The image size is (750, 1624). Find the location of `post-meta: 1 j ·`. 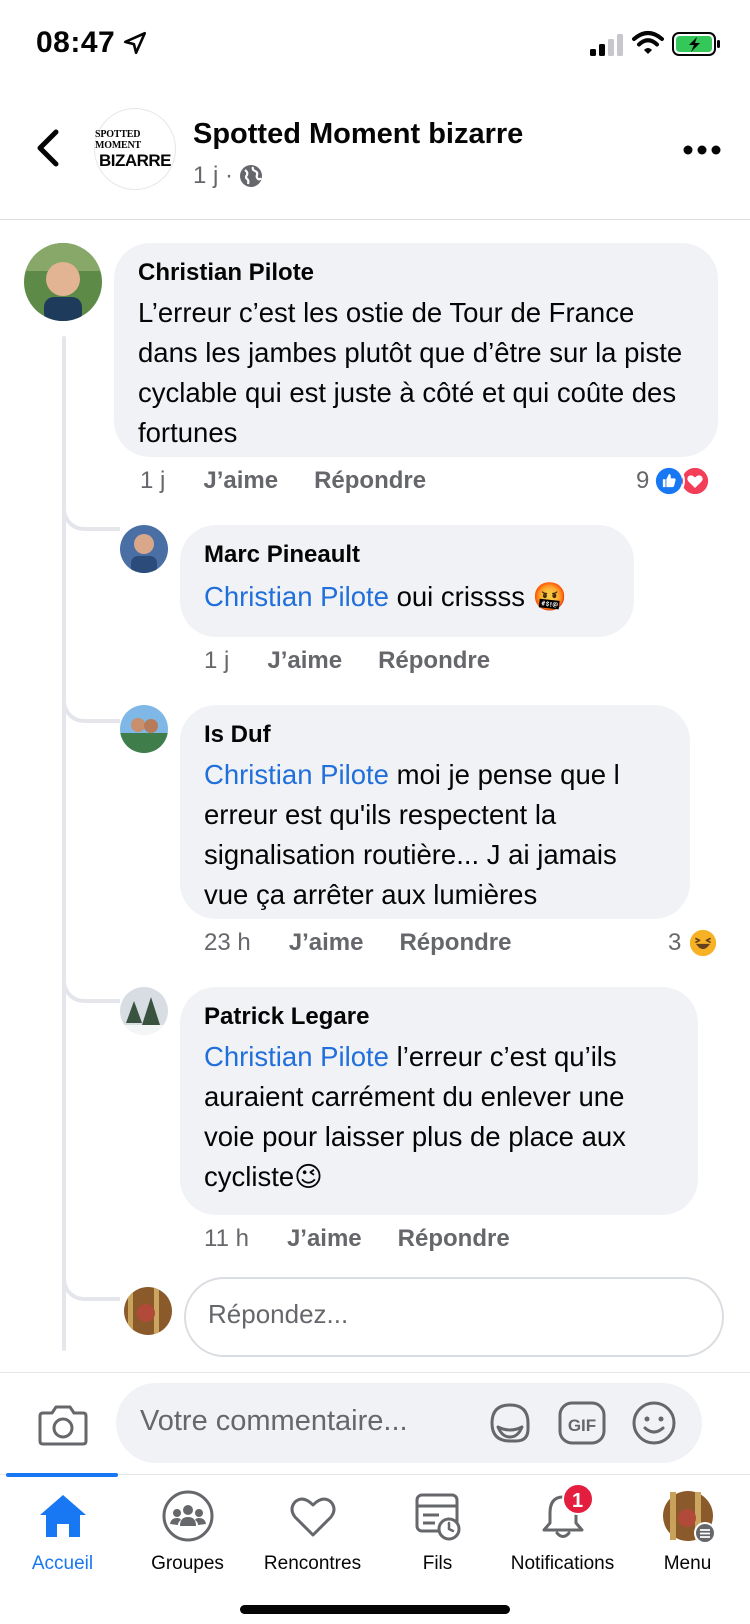

post-meta: 1 j · is located at coordinates (228, 176).